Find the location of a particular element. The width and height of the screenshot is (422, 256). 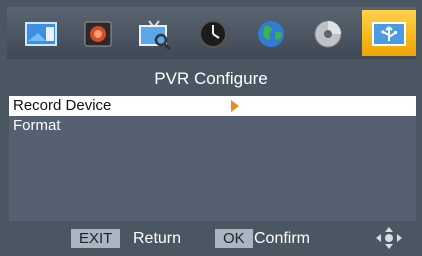

setting-label: Format is located at coordinates (37, 125).